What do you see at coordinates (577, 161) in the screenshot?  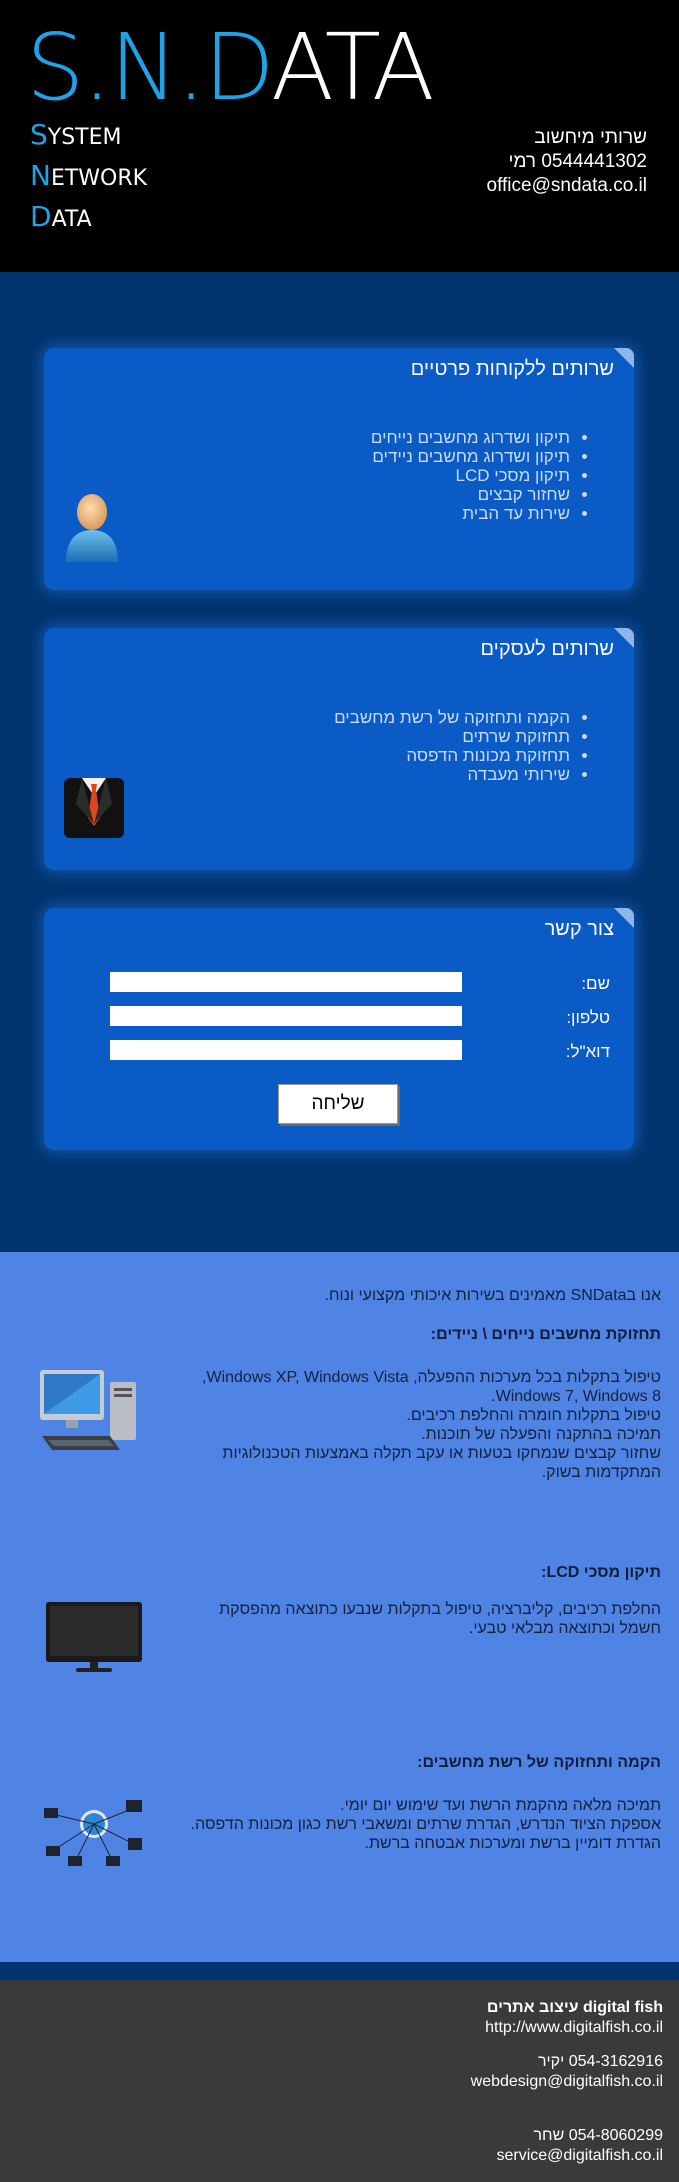 I see `header-contact-phone: 0544441302 רמי` at bounding box center [577, 161].